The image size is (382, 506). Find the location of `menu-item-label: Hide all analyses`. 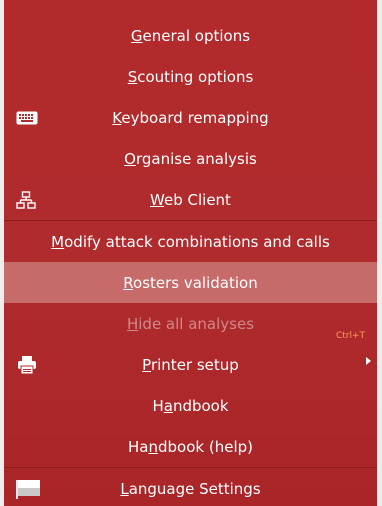

menu-item-label: Hide all analyses is located at coordinates (190, 323).